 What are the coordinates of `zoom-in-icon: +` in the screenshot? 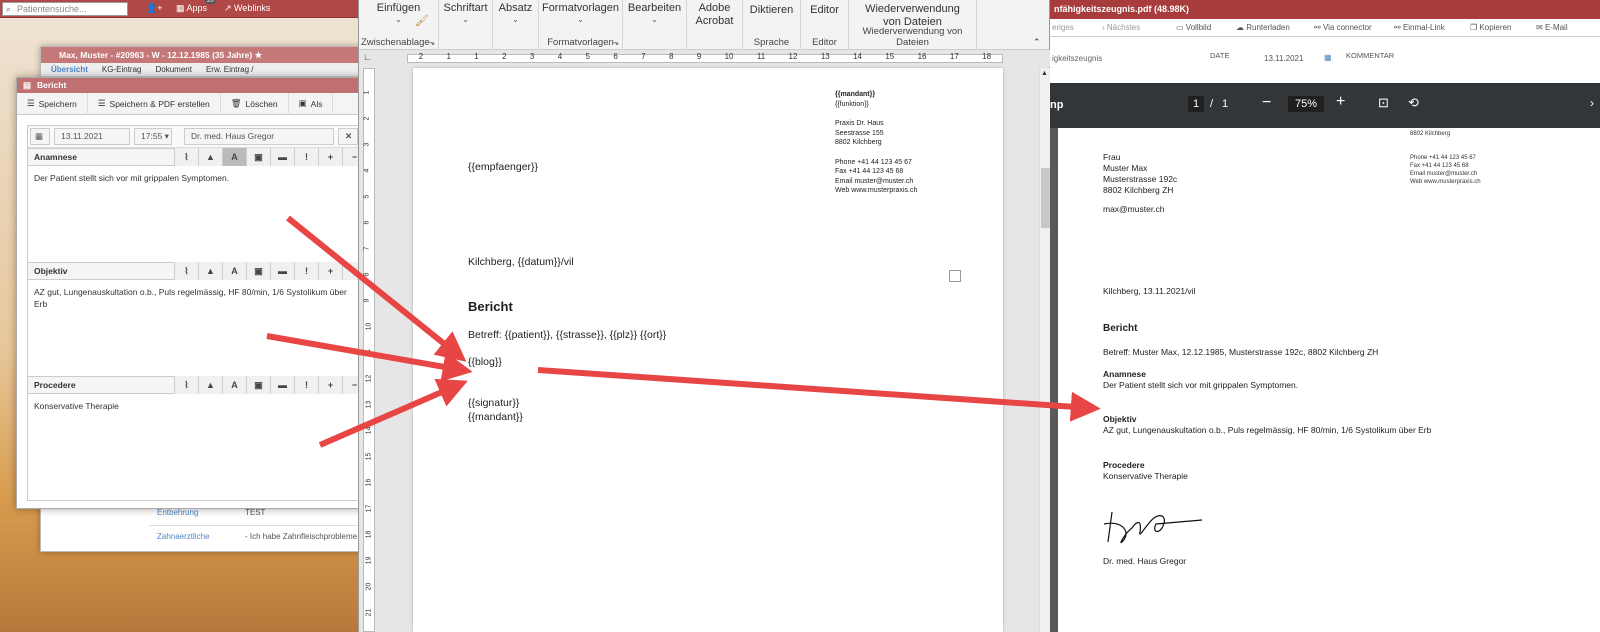 It's located at (1340, 102).